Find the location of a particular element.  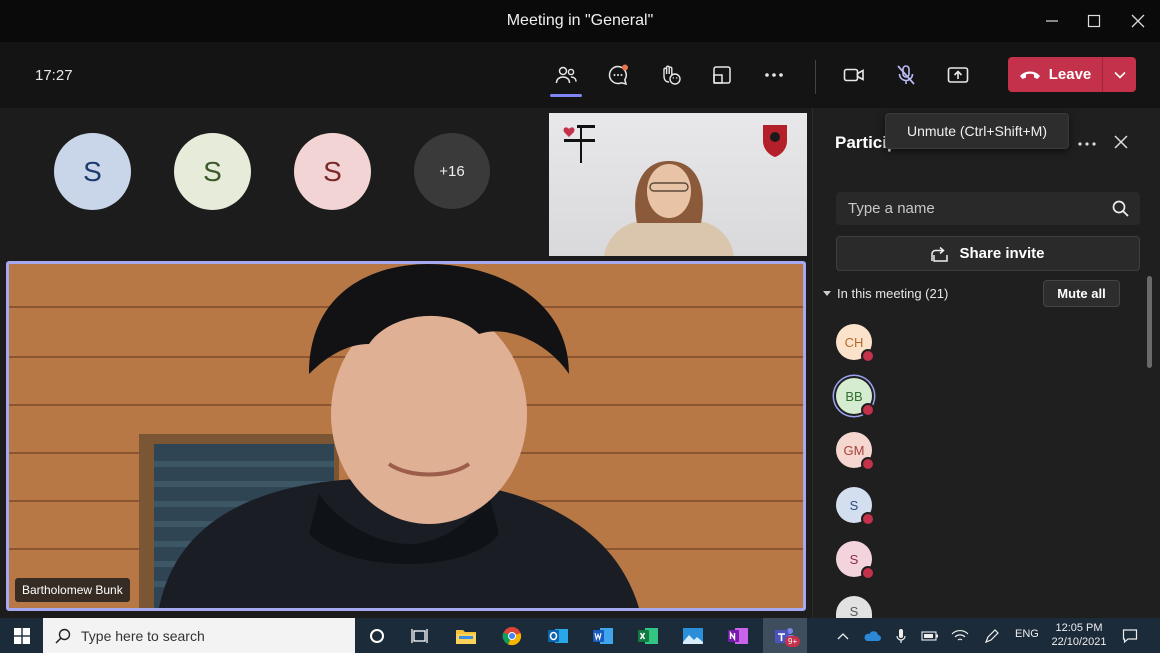

start-button is located at coordinates (22, 636).